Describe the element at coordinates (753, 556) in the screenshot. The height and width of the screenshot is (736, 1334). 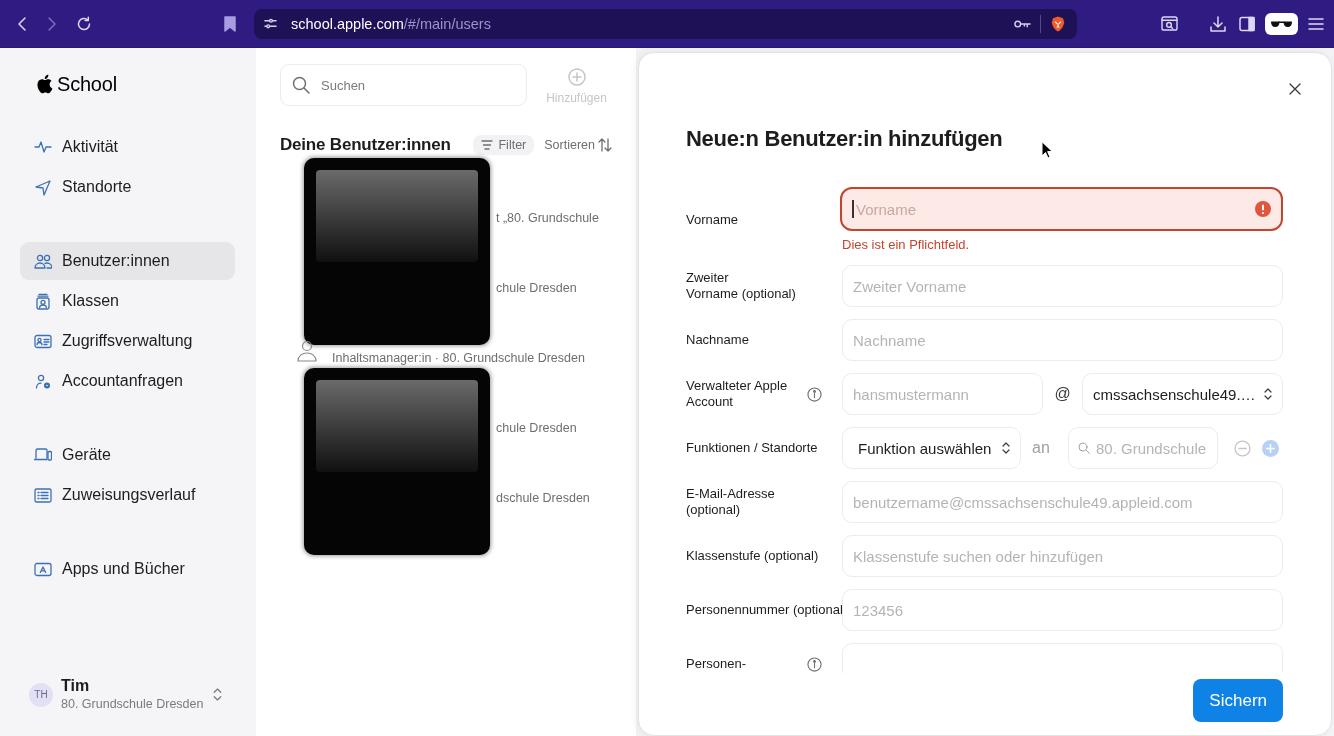
I see `field-label: Klassenstufe (optional)` at that location.